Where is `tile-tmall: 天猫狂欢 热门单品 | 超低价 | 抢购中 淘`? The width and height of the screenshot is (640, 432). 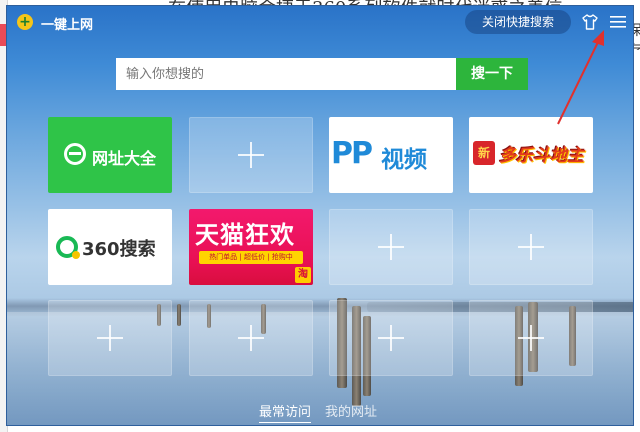 tile-tmall: 天猫狂欢 热门单品 | 超低价 | 抢购中 淘 is located at coordinates (251, 247).